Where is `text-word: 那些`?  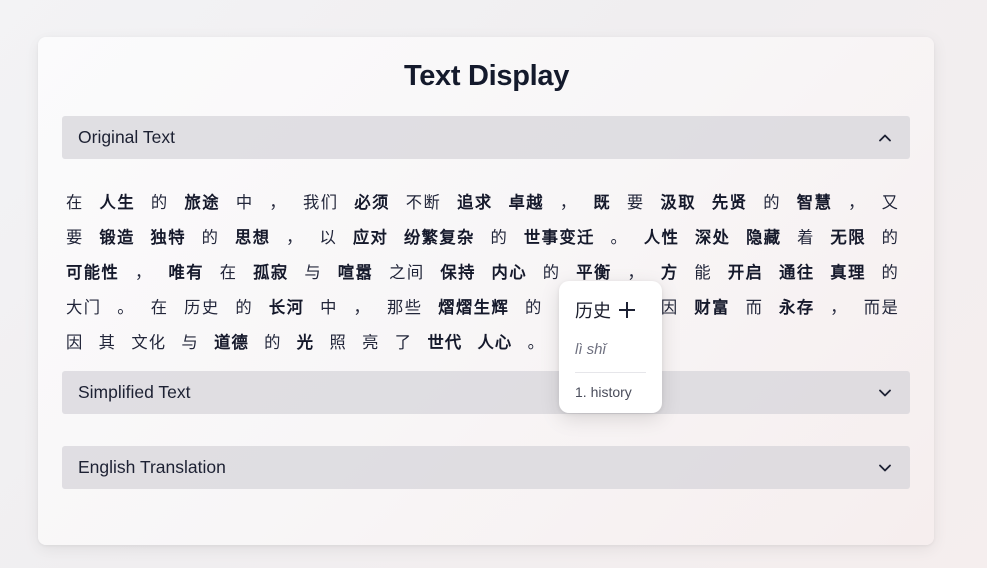 text-word: 那些 is located at coordinates (405, 307).